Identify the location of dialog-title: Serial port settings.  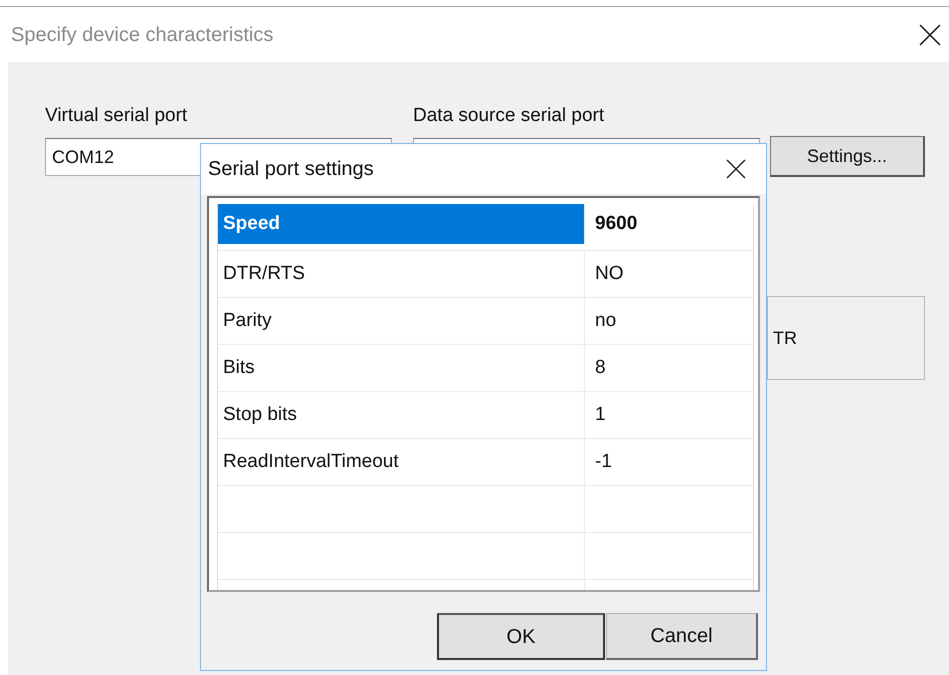
(291, 169).